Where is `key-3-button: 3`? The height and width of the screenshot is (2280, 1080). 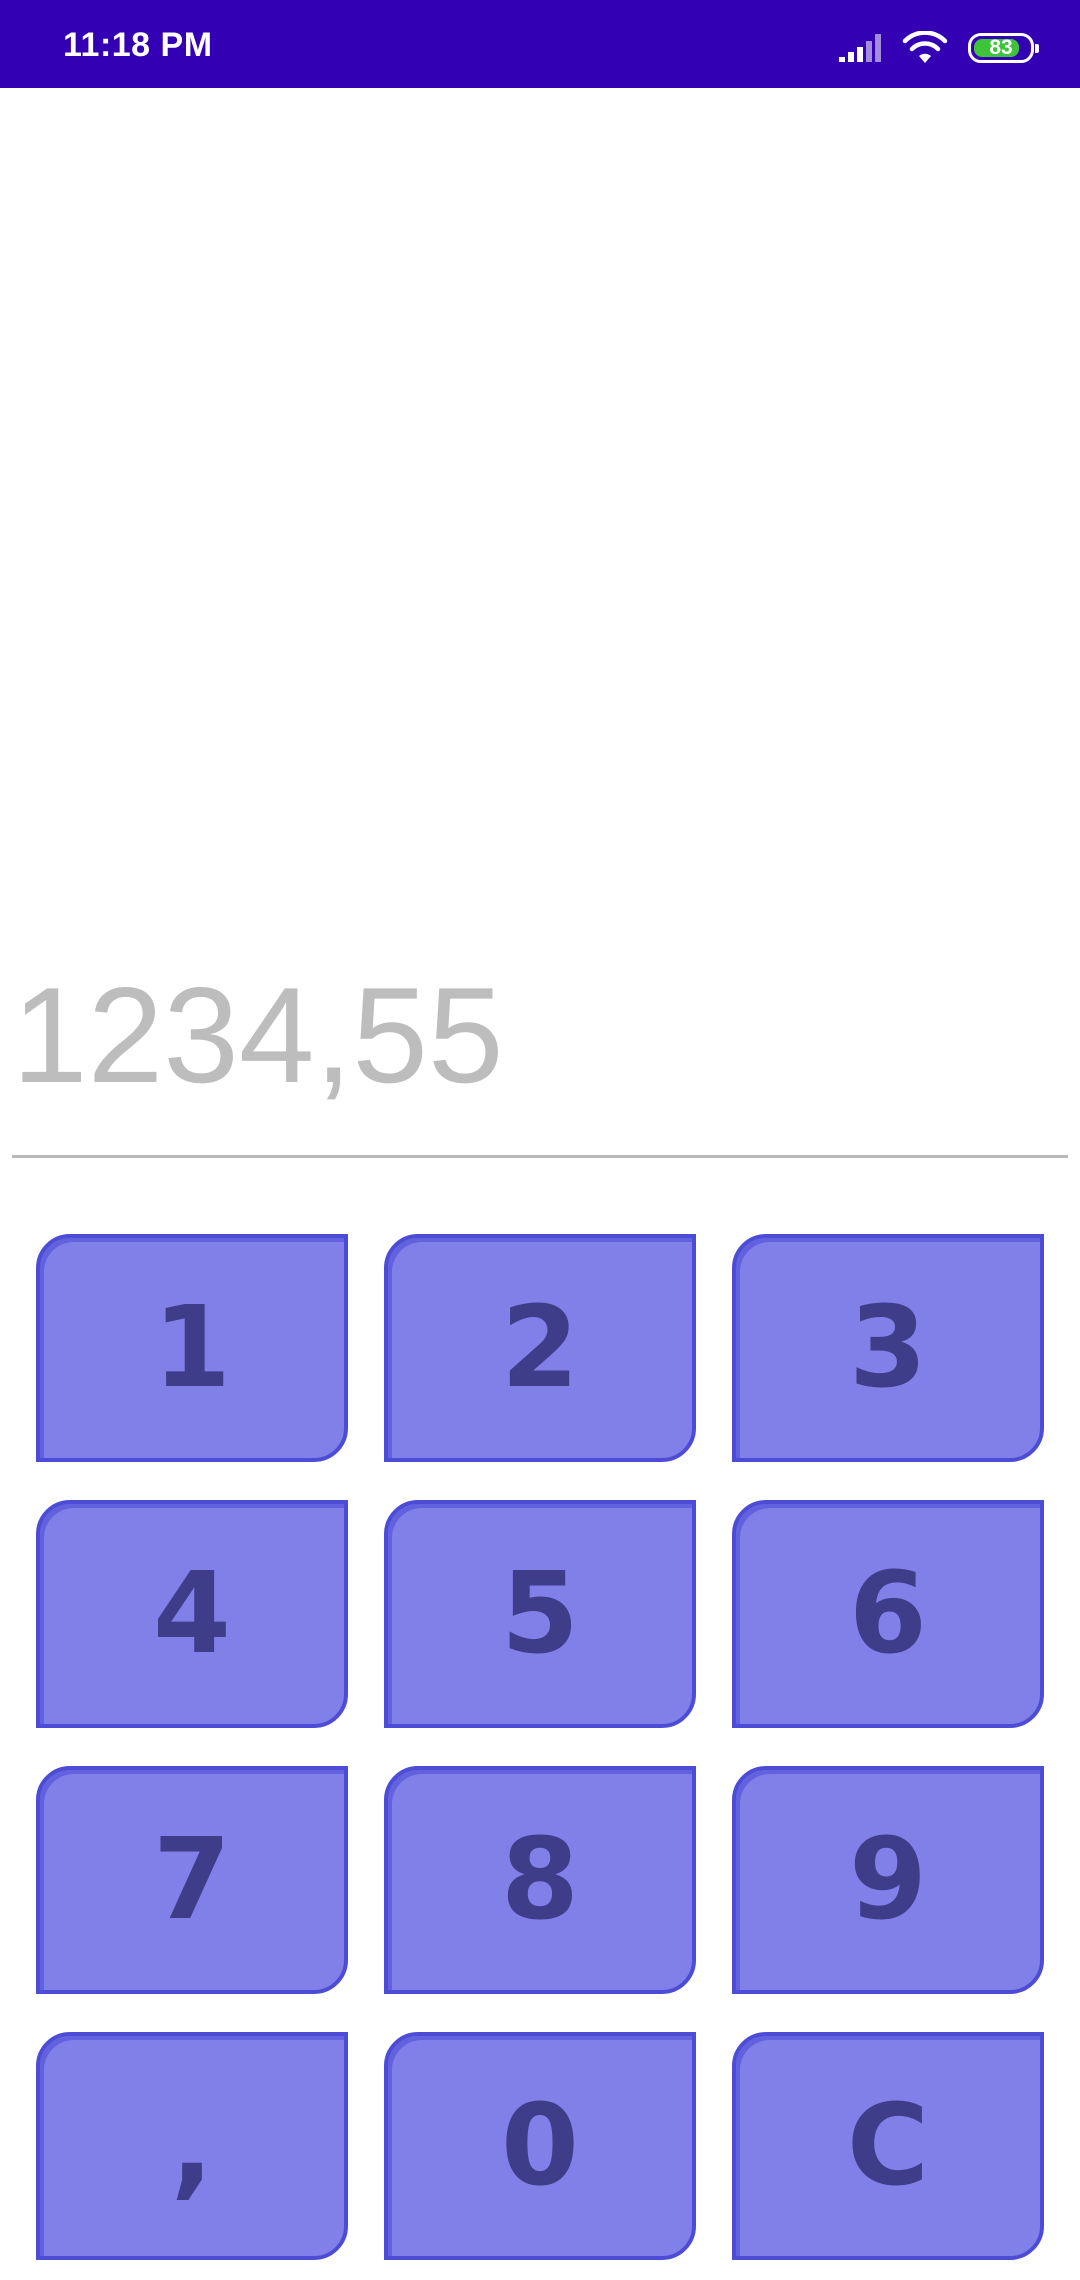
key-3-button: 3 is located at coordinates (888, 1348).